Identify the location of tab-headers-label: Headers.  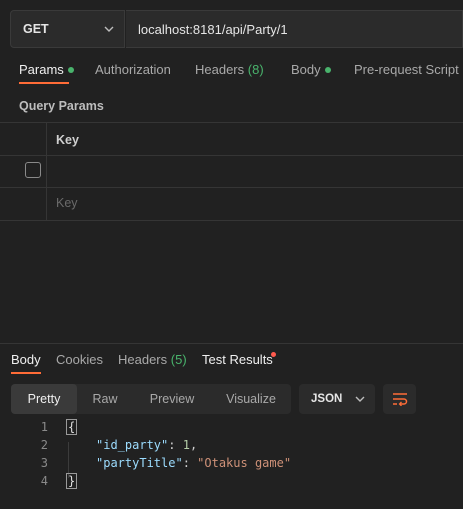
(220, 69).